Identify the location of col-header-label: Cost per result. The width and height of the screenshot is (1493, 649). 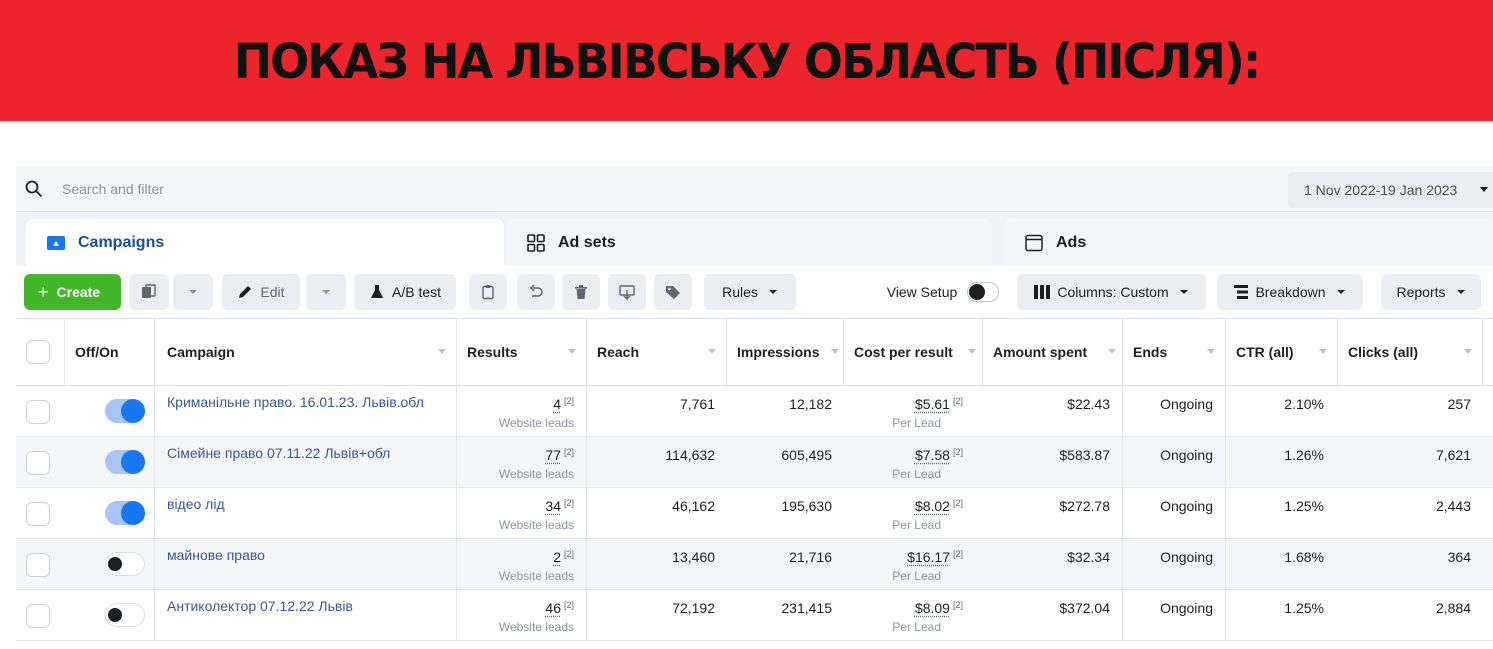
(903, 352).